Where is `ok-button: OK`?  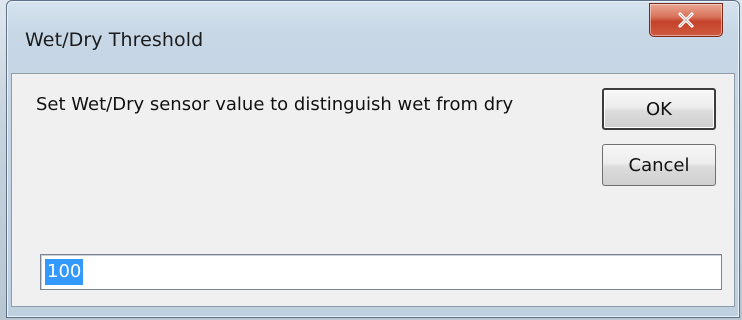
ok-button: OK is located at coordinates (659, 109).